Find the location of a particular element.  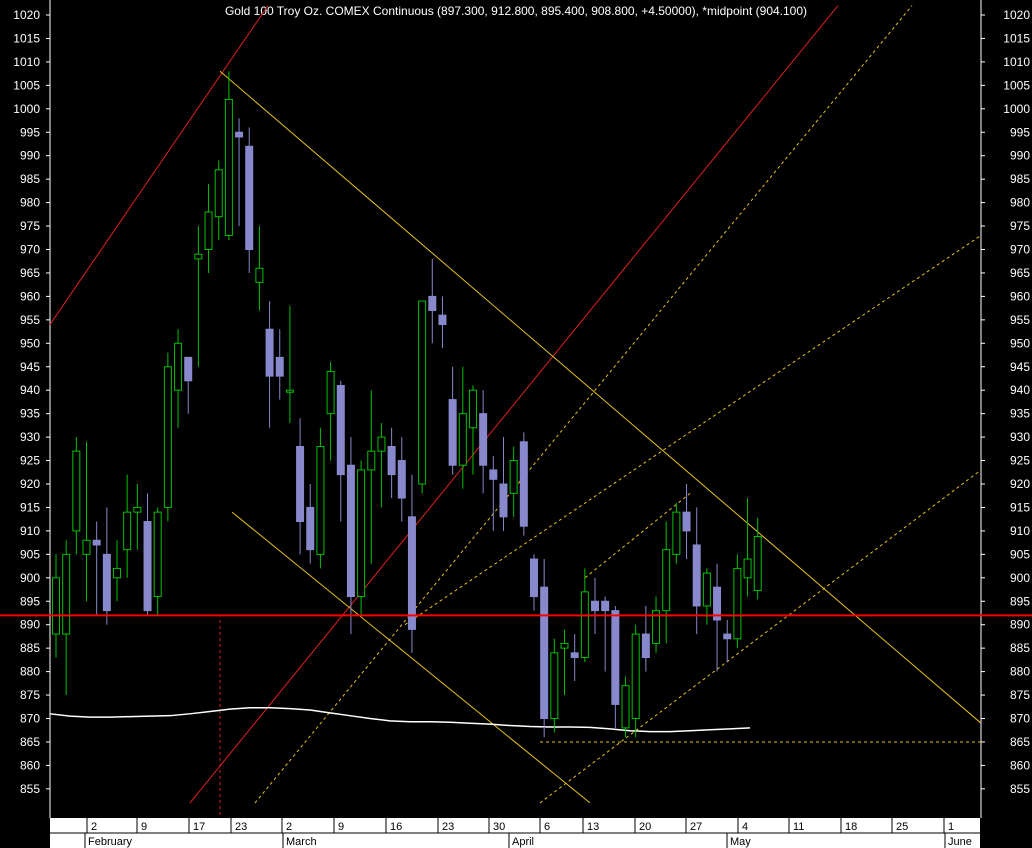

y-tick-label: 930 is located at coordinates (1020, 437).